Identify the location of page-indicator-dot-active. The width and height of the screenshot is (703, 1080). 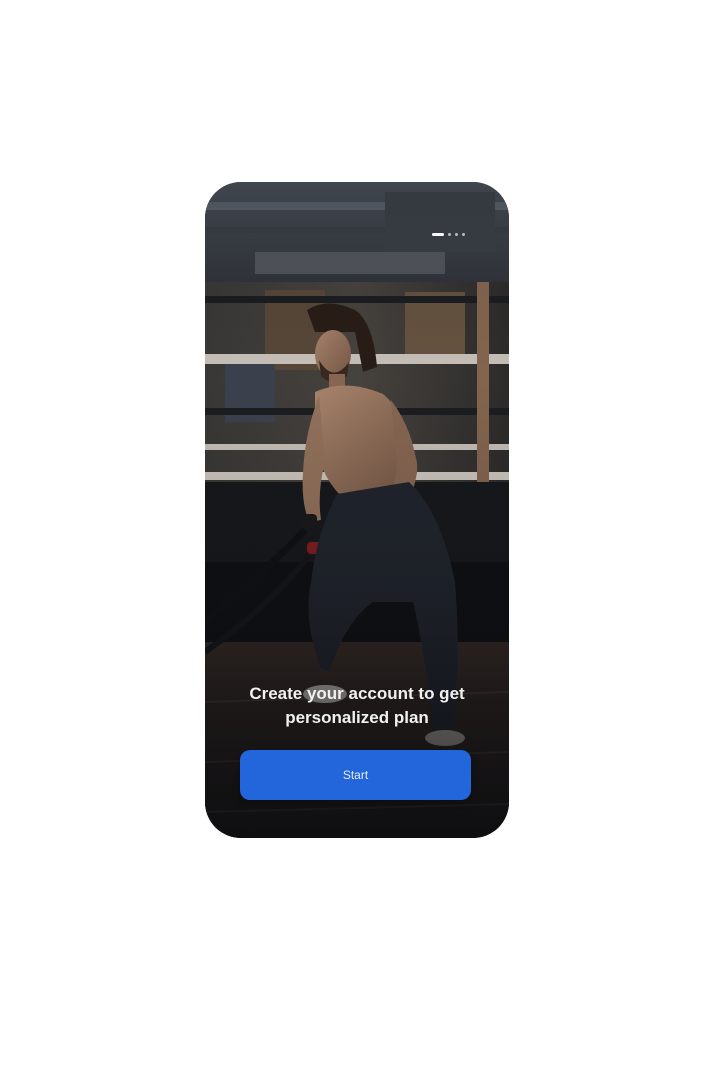
(438, 234).